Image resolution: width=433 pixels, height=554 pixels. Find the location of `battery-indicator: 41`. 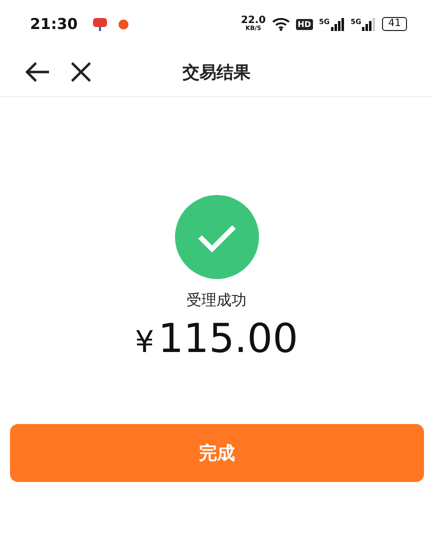

battery-indicator: 41 is located at coordinates (394, 24).